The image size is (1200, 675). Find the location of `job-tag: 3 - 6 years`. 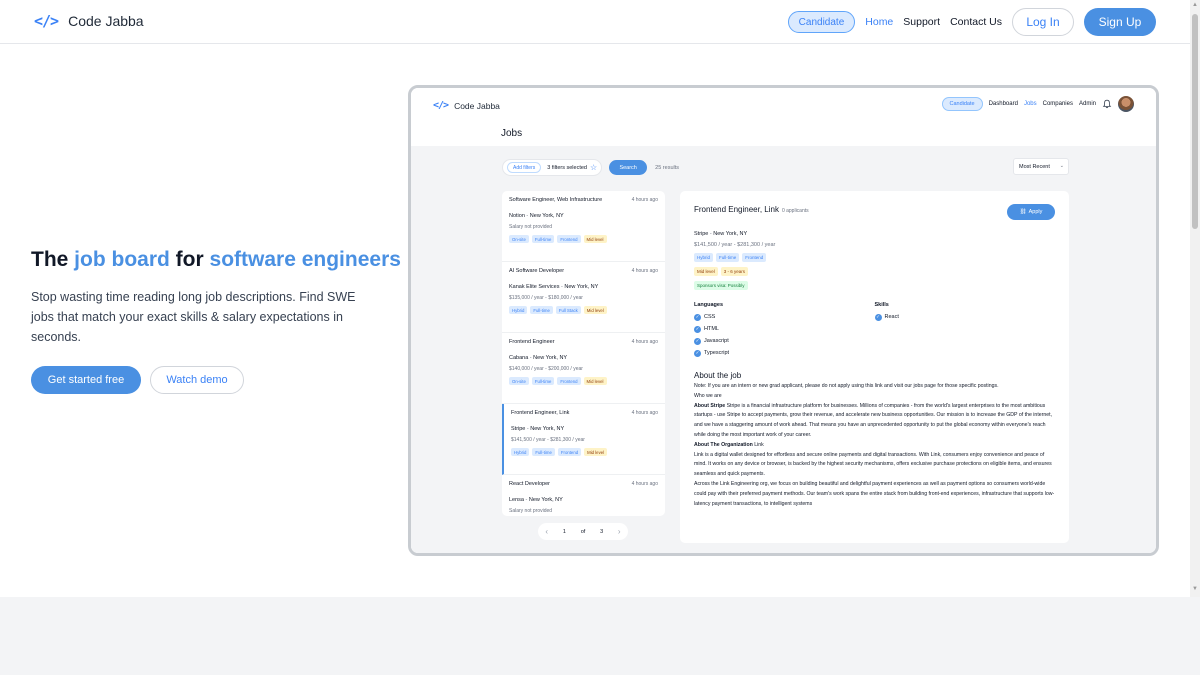

job-tag: 3 - 6 years is located at coordinates (734, 271).